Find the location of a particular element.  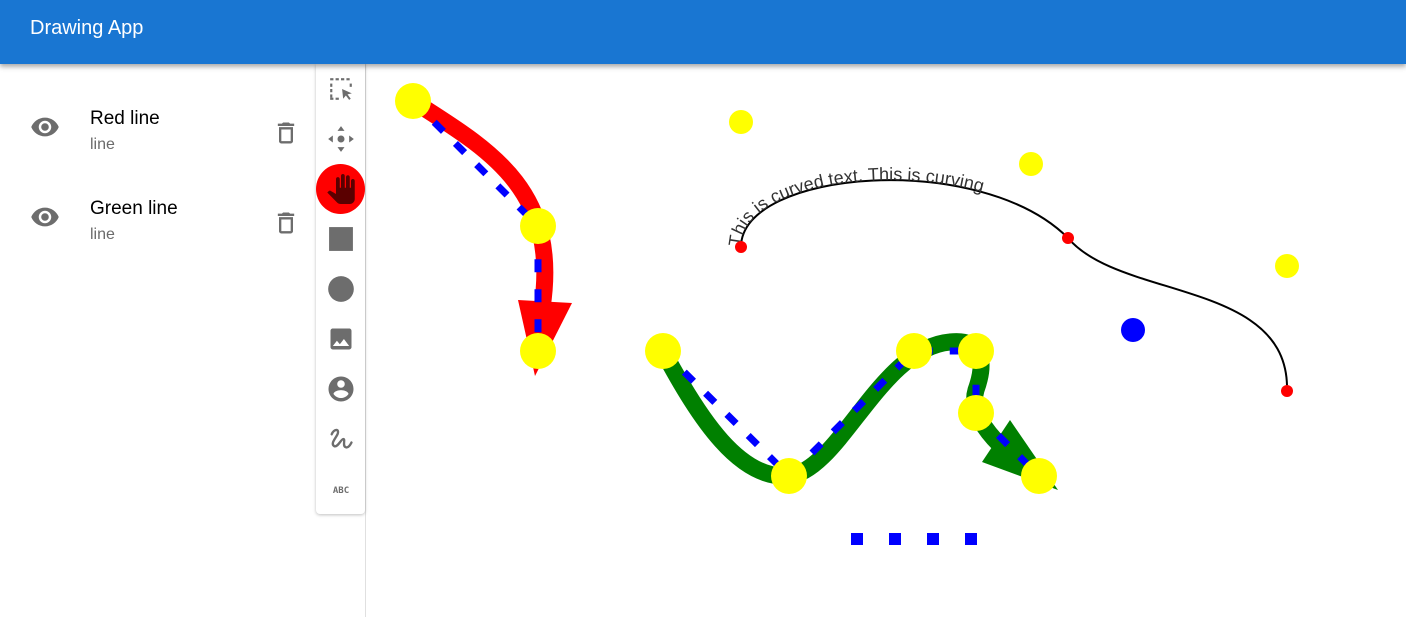

tool-move is located at coordinates (340, 139).